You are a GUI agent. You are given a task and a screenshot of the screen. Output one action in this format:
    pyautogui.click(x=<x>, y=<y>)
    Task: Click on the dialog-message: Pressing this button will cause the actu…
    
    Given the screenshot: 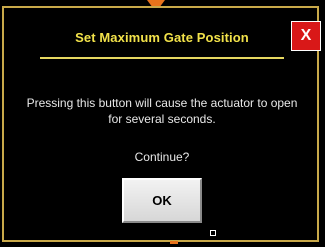 What is the action you would take?
    pyautogui.click(x=162, y=111)
    